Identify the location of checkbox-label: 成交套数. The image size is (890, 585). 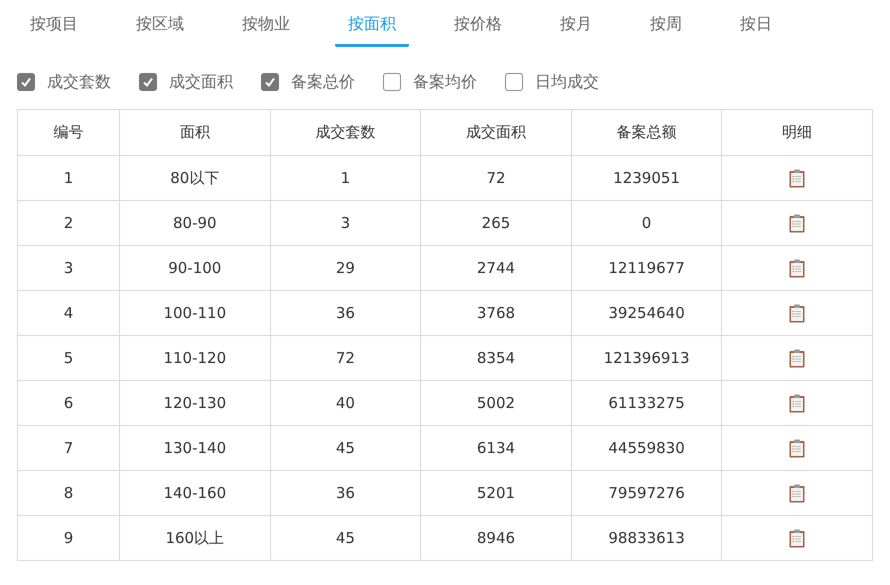
(79, 82).